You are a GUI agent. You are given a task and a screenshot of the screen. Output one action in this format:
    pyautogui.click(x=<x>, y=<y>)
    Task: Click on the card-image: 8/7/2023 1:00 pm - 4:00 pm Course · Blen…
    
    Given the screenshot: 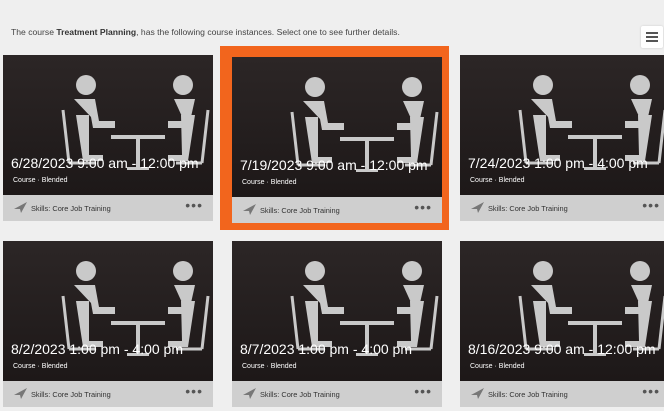 What is the action you would take?
    pyautogui.click(x=337, y=311)
    